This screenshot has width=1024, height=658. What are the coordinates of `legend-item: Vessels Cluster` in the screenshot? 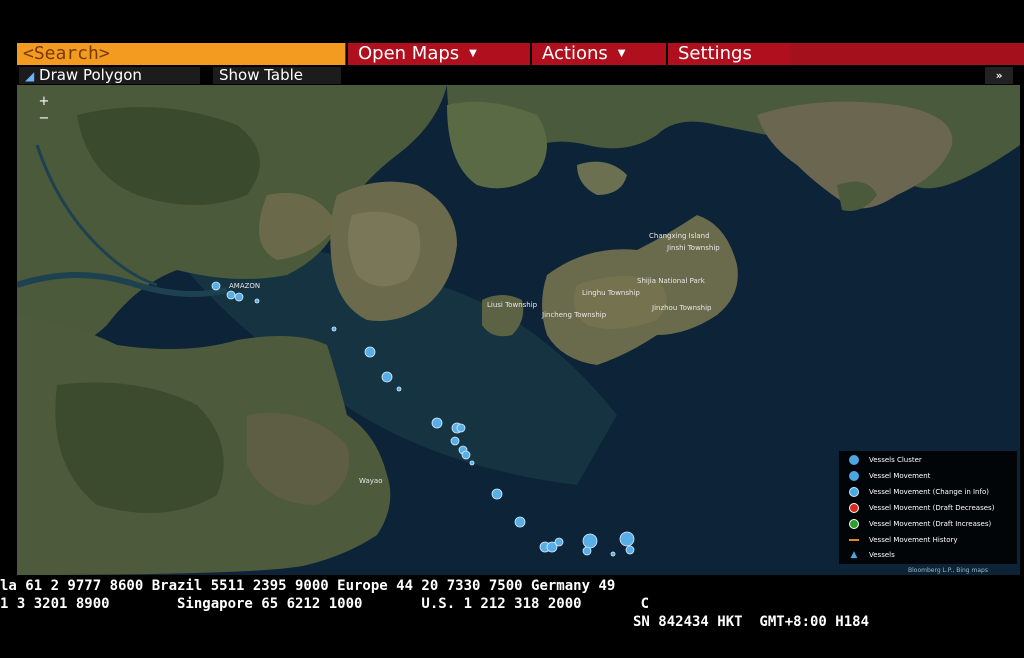 It's located at (885, 460).